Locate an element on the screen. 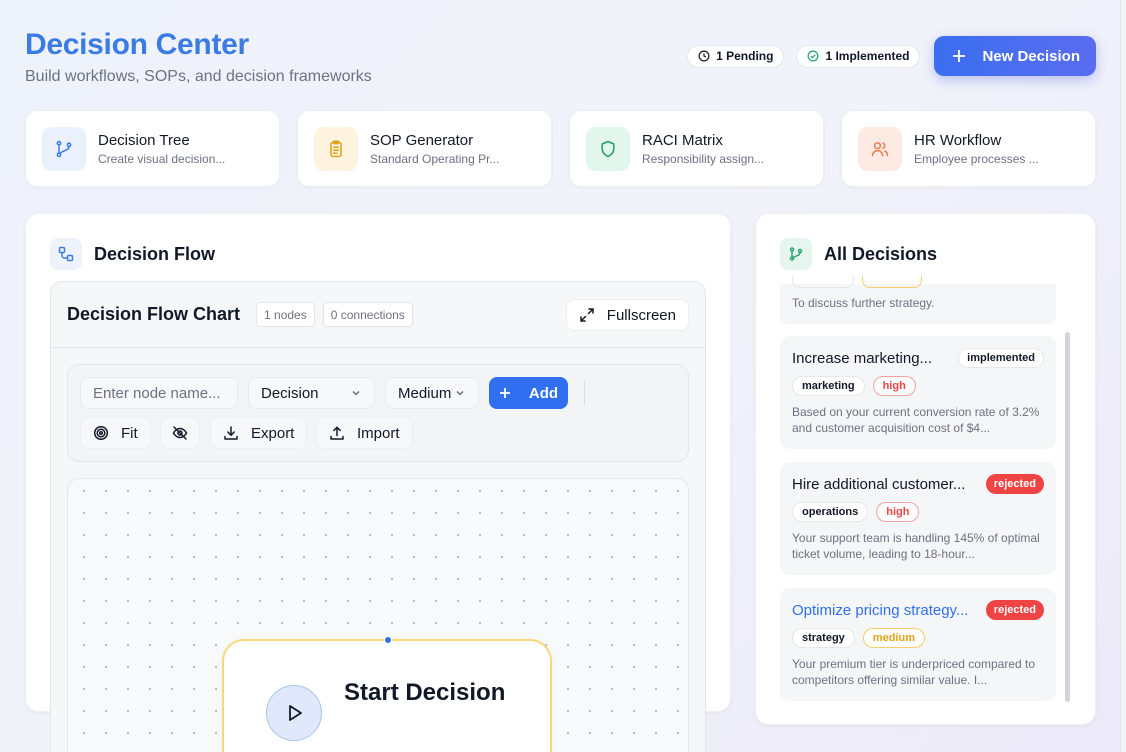  add-node-button: Add is located at coordinates (528, 393).